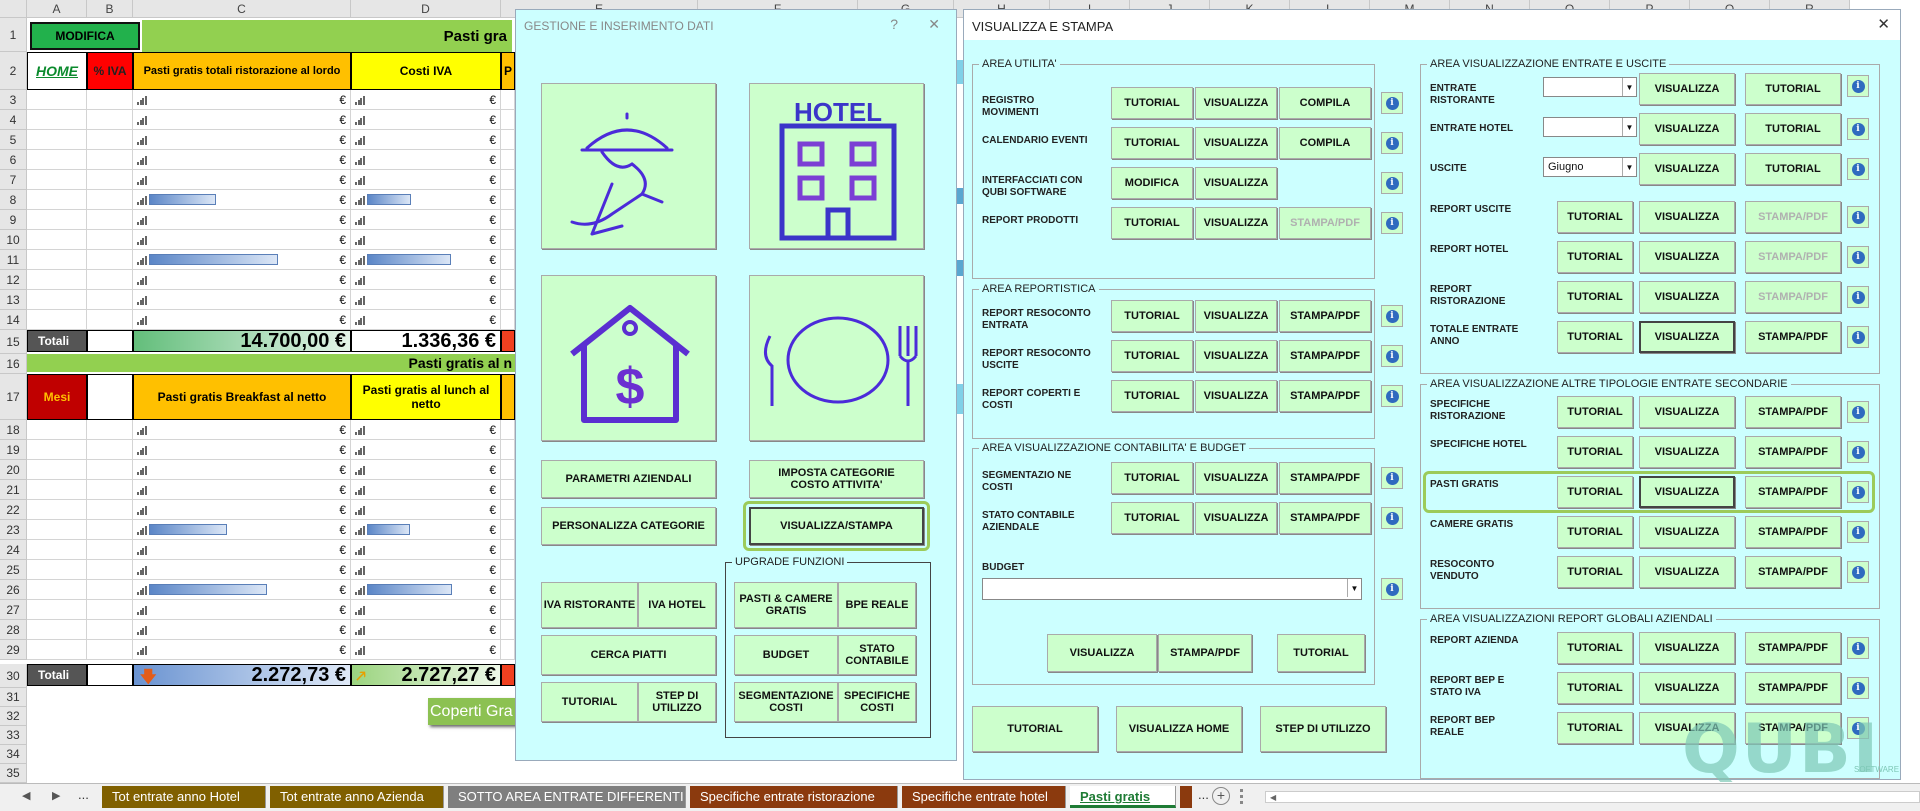 This screenshot has width=1920, height=811. I want to click on column-header: C, so click(242, 9).